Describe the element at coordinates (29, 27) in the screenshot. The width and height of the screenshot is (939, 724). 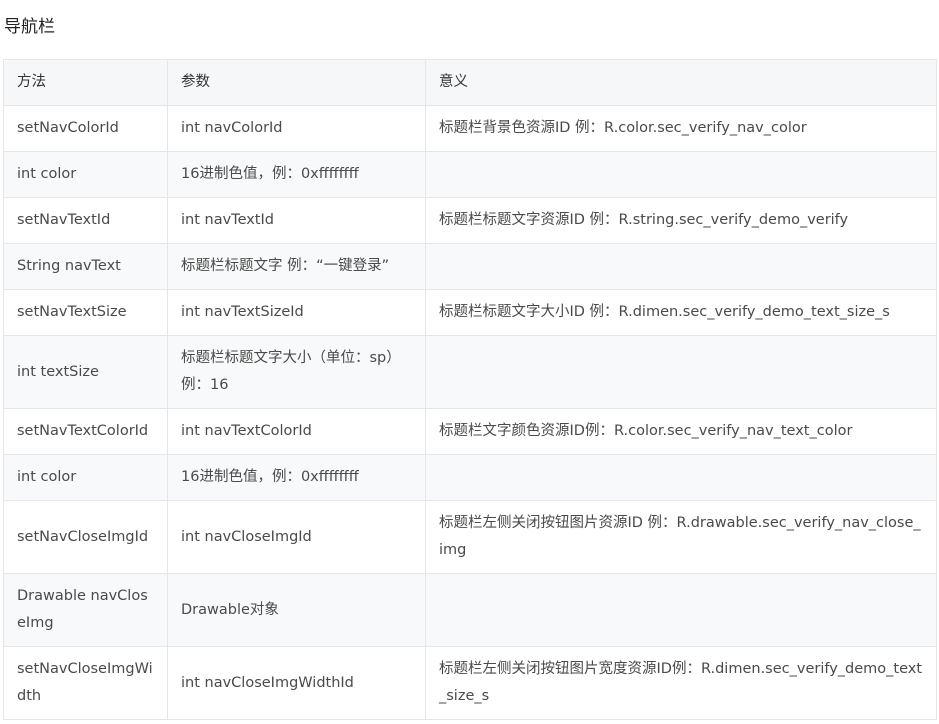
I see `section-title: 导航栏` at that location.